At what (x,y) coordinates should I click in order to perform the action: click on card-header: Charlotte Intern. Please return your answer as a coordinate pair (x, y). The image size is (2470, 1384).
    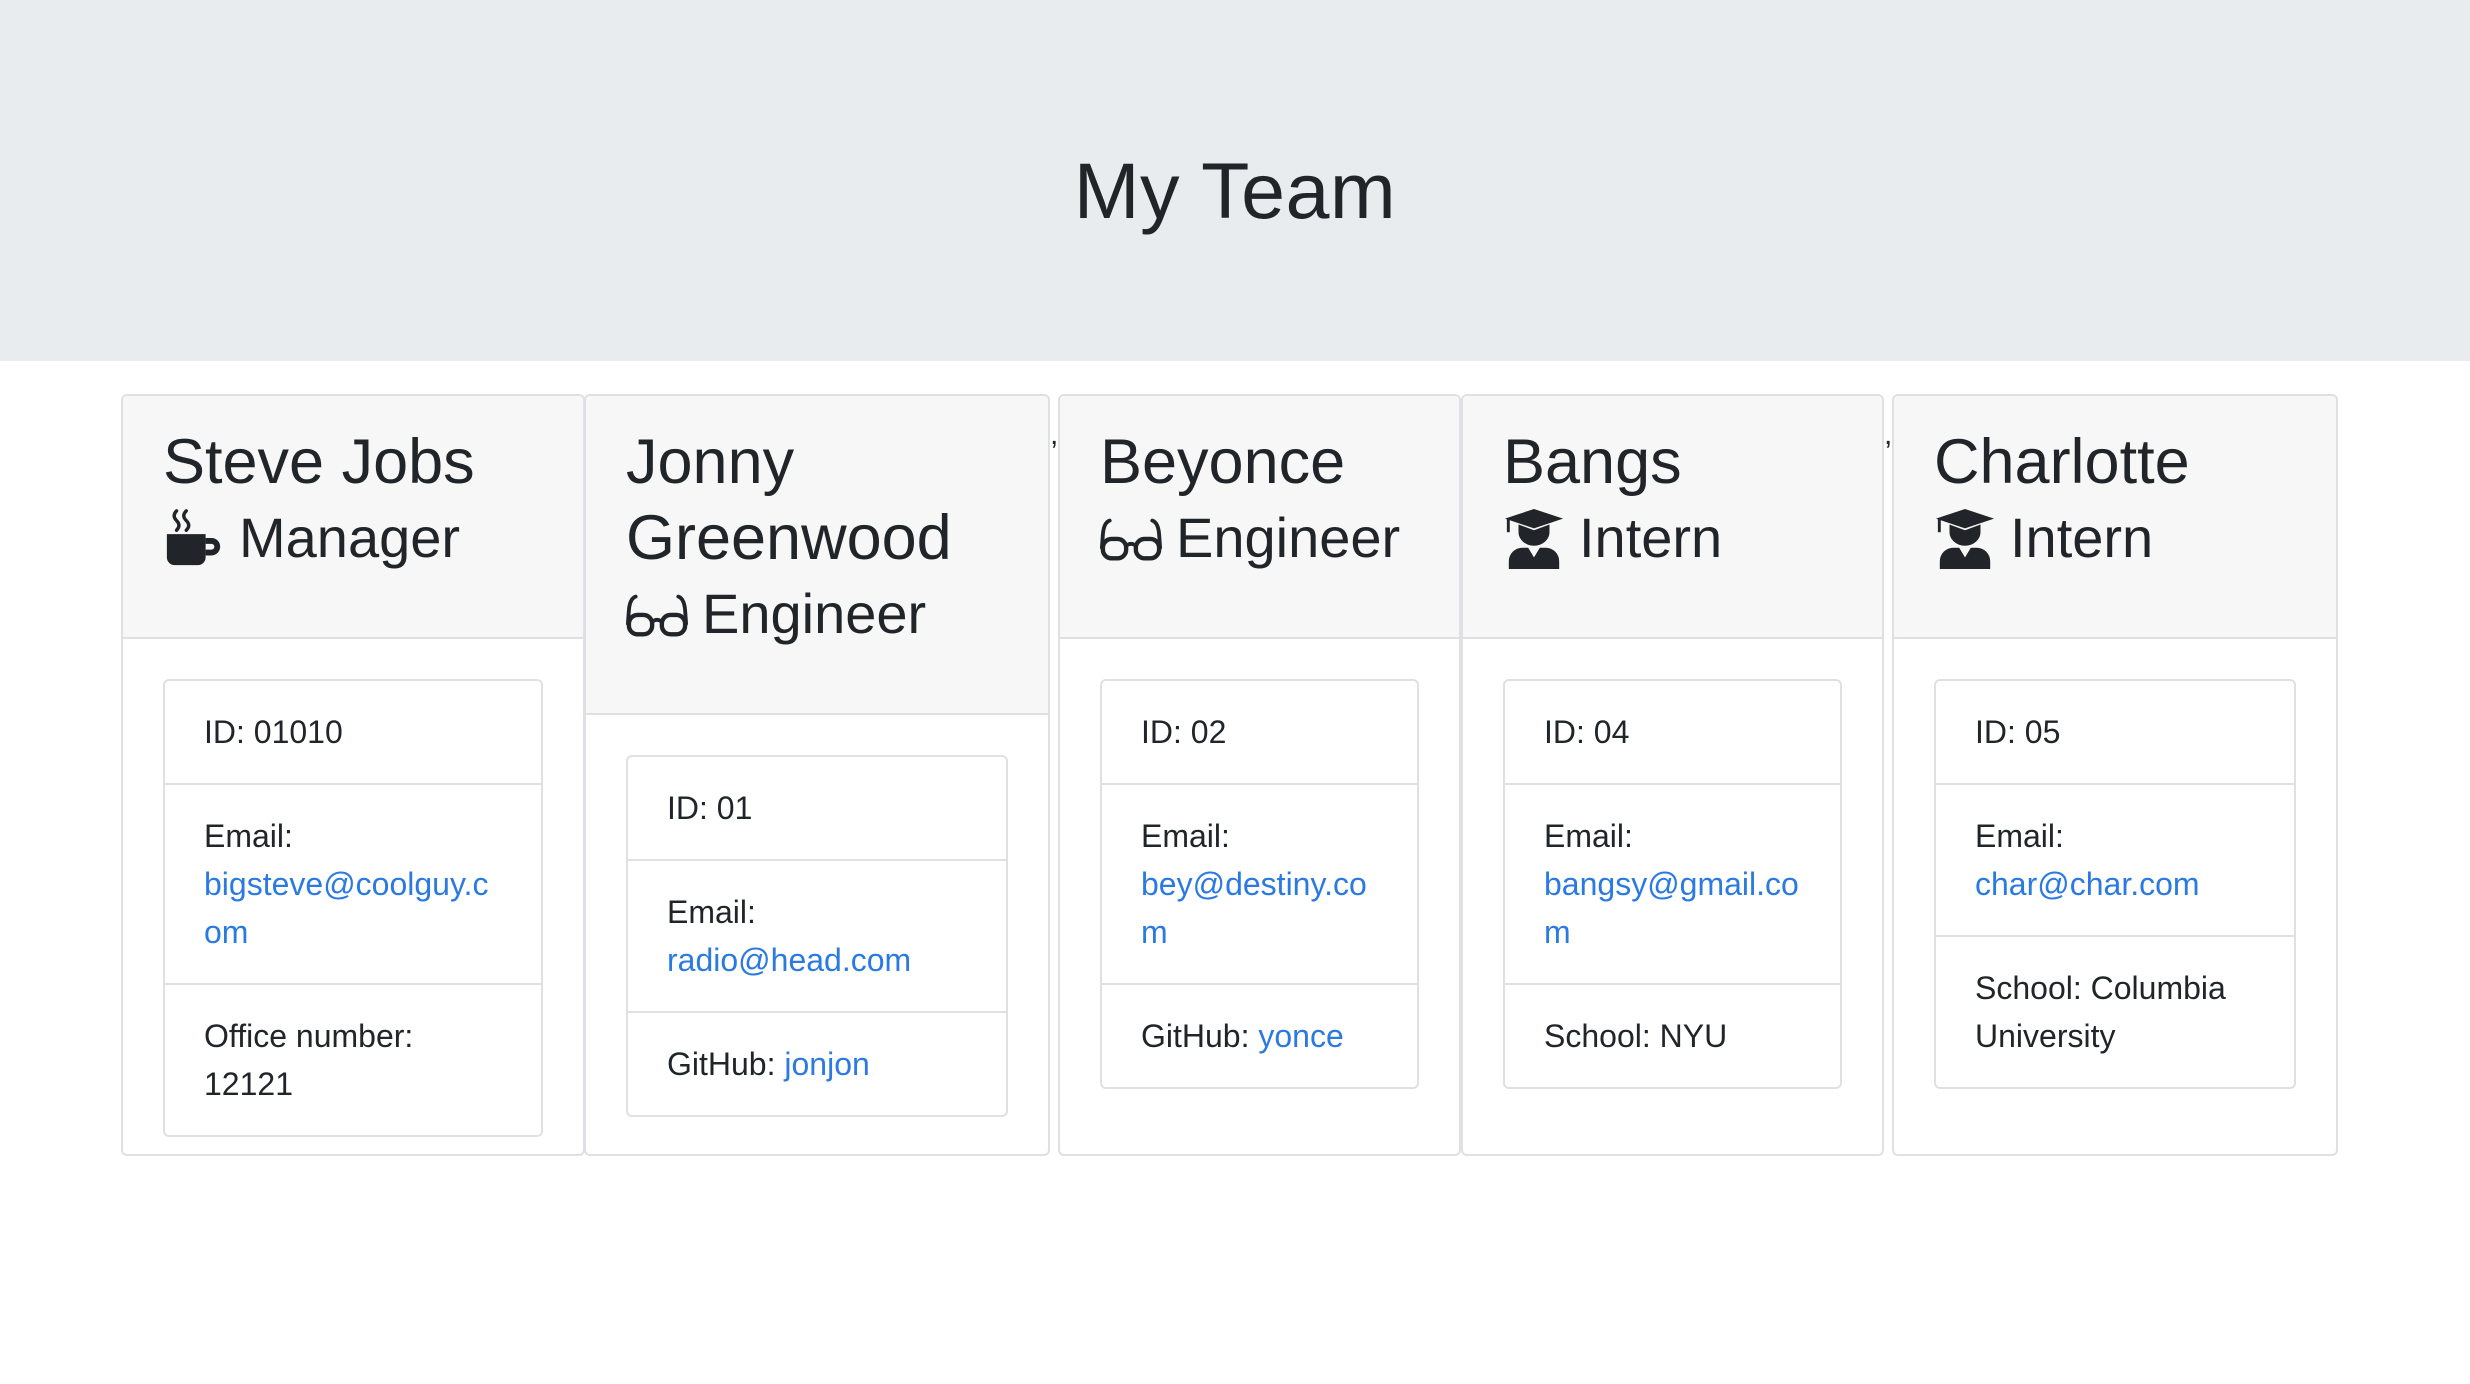
    Looking at the image, I should click on (2115, 517).